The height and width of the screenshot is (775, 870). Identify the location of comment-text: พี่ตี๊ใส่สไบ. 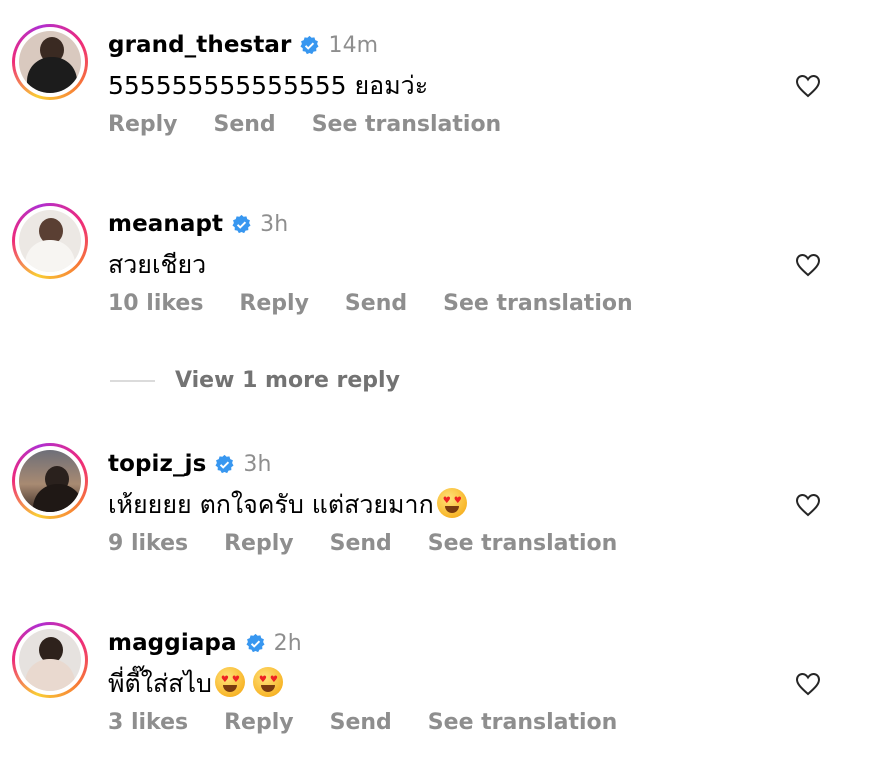
(160, 683).